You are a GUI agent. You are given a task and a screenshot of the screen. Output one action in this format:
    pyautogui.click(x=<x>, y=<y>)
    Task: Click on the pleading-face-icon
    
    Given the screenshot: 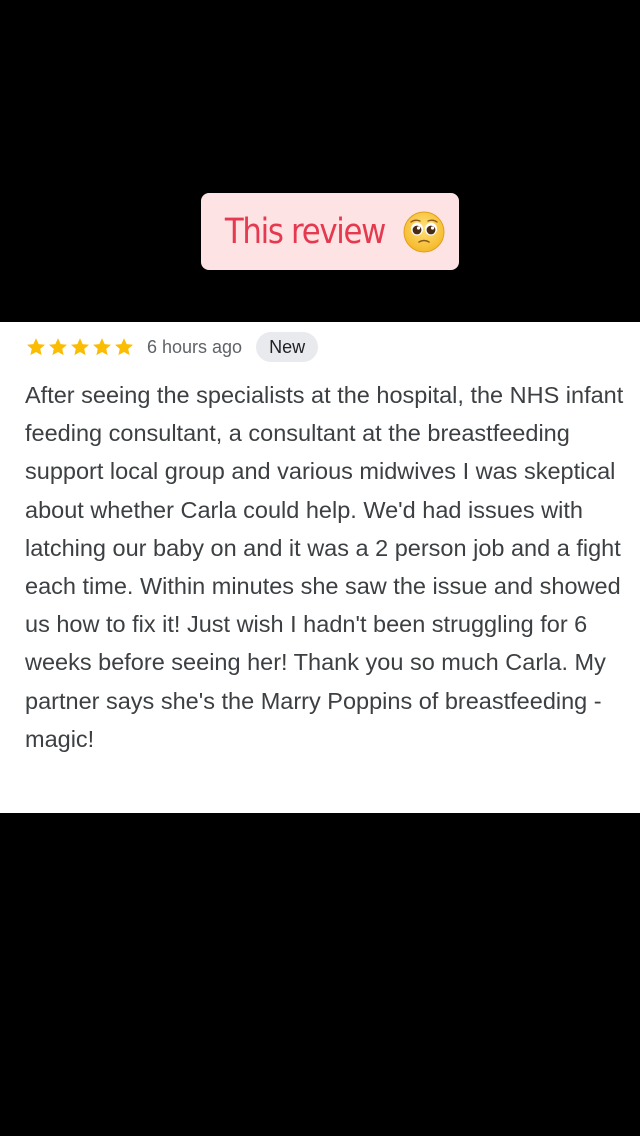 What is the action you would take?
    pyautogui.click(x=424, y=231)
    